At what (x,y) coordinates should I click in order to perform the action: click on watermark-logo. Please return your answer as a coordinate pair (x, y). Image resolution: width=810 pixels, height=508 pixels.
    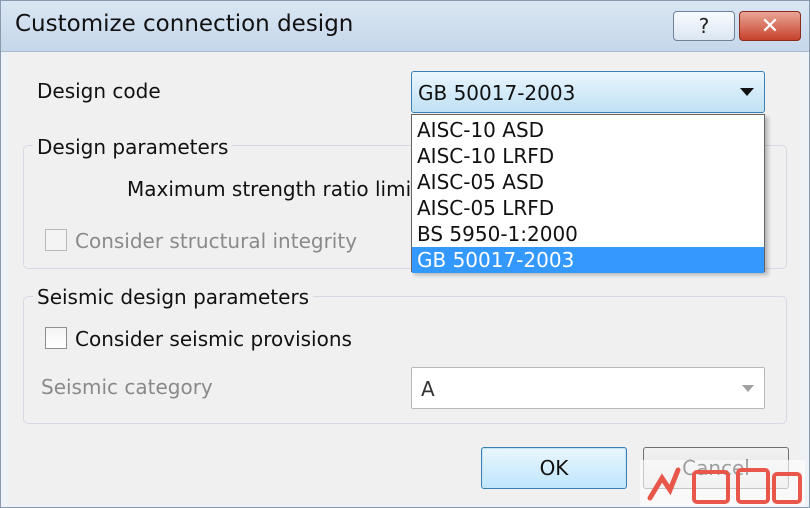
    Looking at the image, I should click on (722, 483).